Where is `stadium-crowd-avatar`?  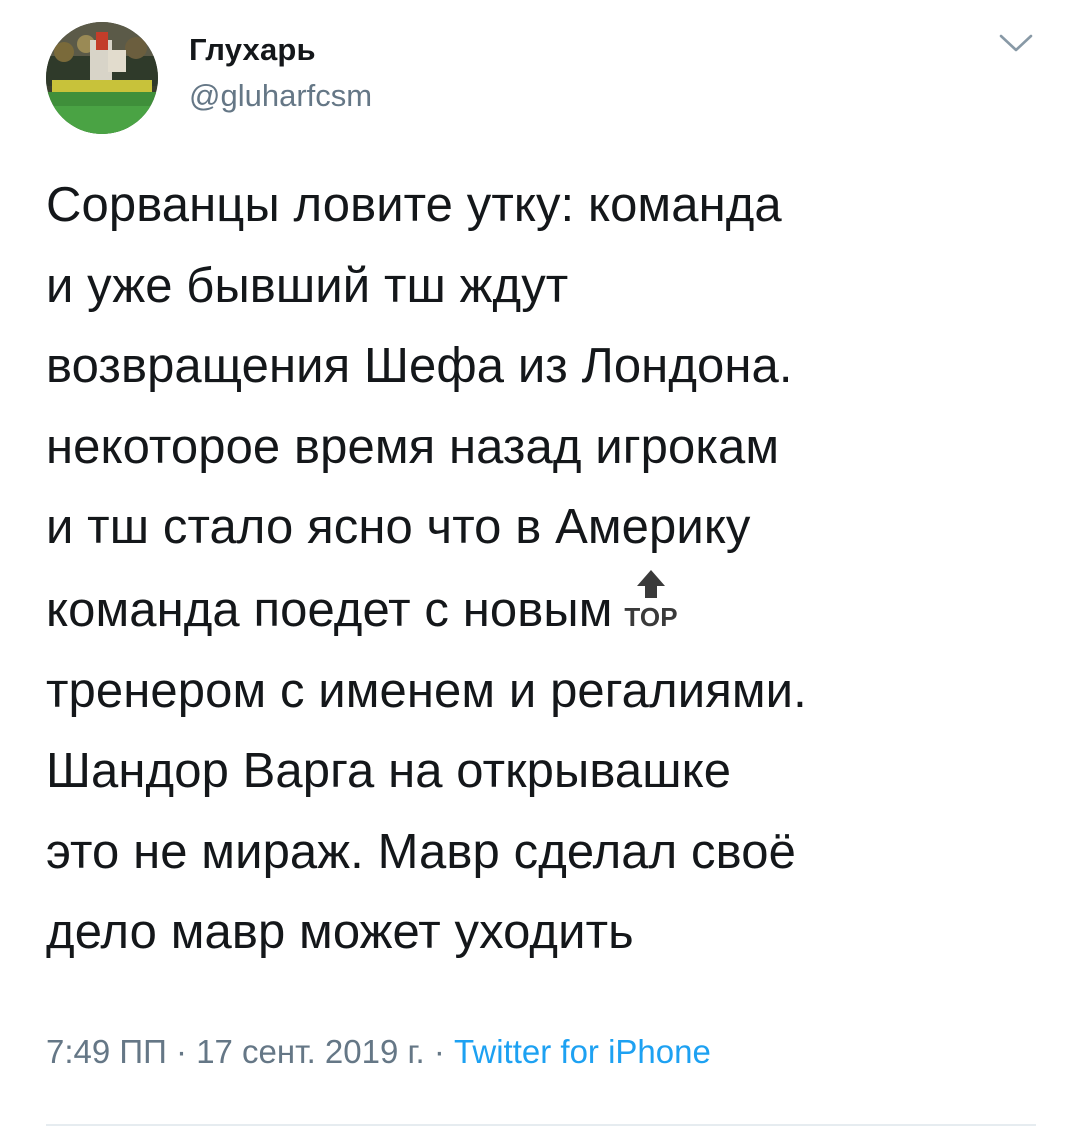
stadium-crowd-avatar is located at coordinates (102, 78).